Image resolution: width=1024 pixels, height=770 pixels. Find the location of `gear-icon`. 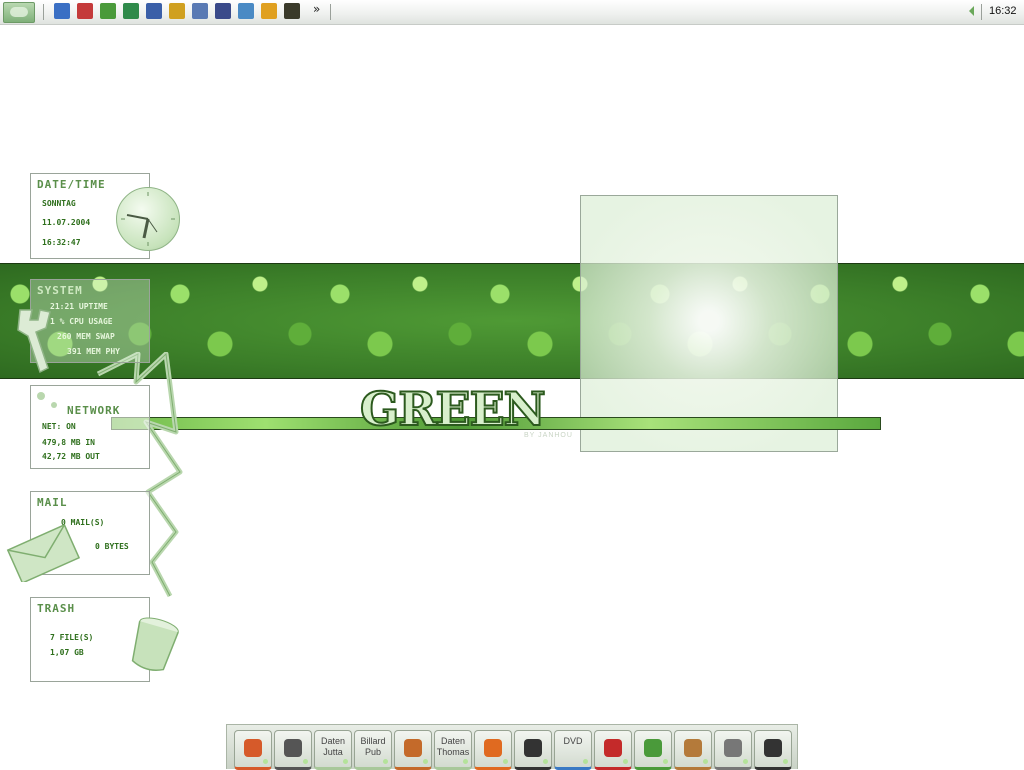

gear-icon is located at coordinates (293, 750).